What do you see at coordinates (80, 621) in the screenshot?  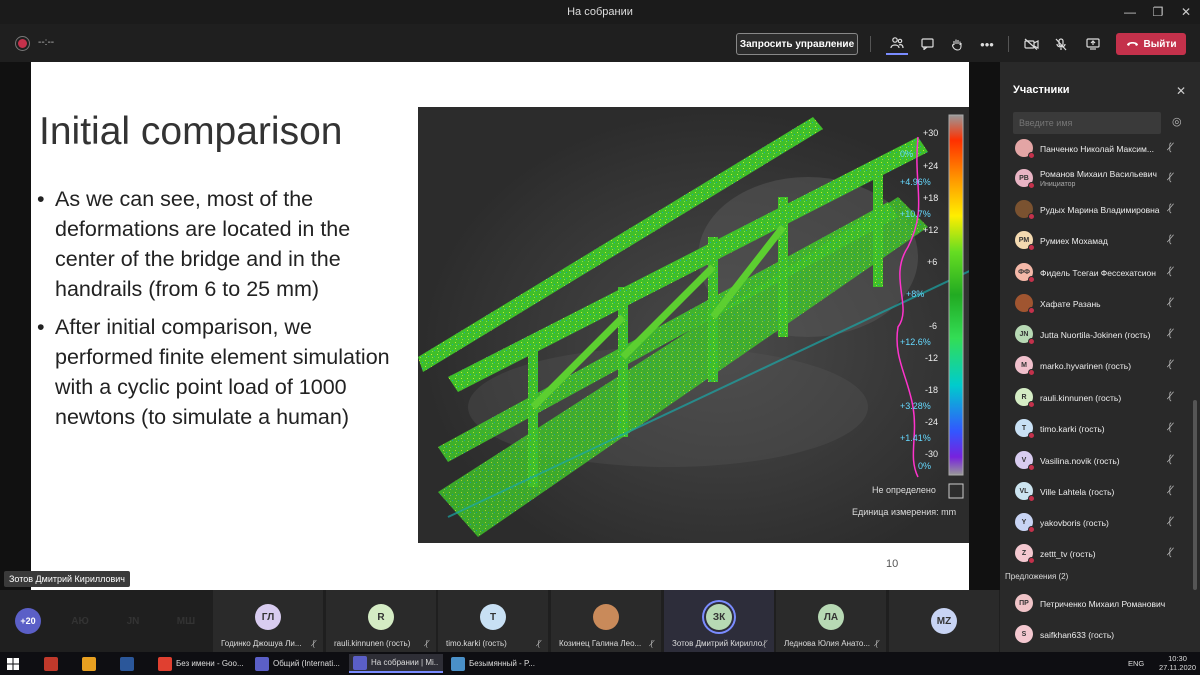 I see `strip-avatar: АЮ` at bounding box center [80, 621].